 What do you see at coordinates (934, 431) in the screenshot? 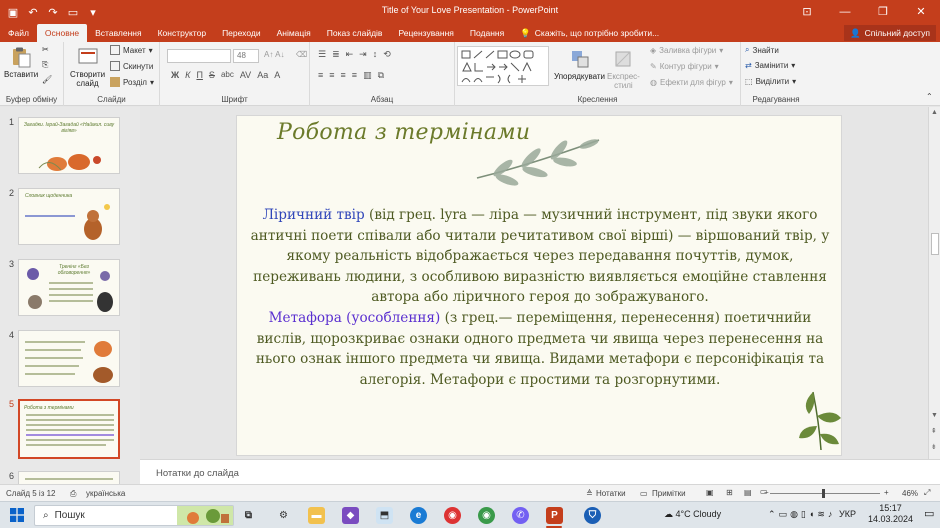
I see `previous-slide-icon: ⇞` at bounding box center [934, 431].